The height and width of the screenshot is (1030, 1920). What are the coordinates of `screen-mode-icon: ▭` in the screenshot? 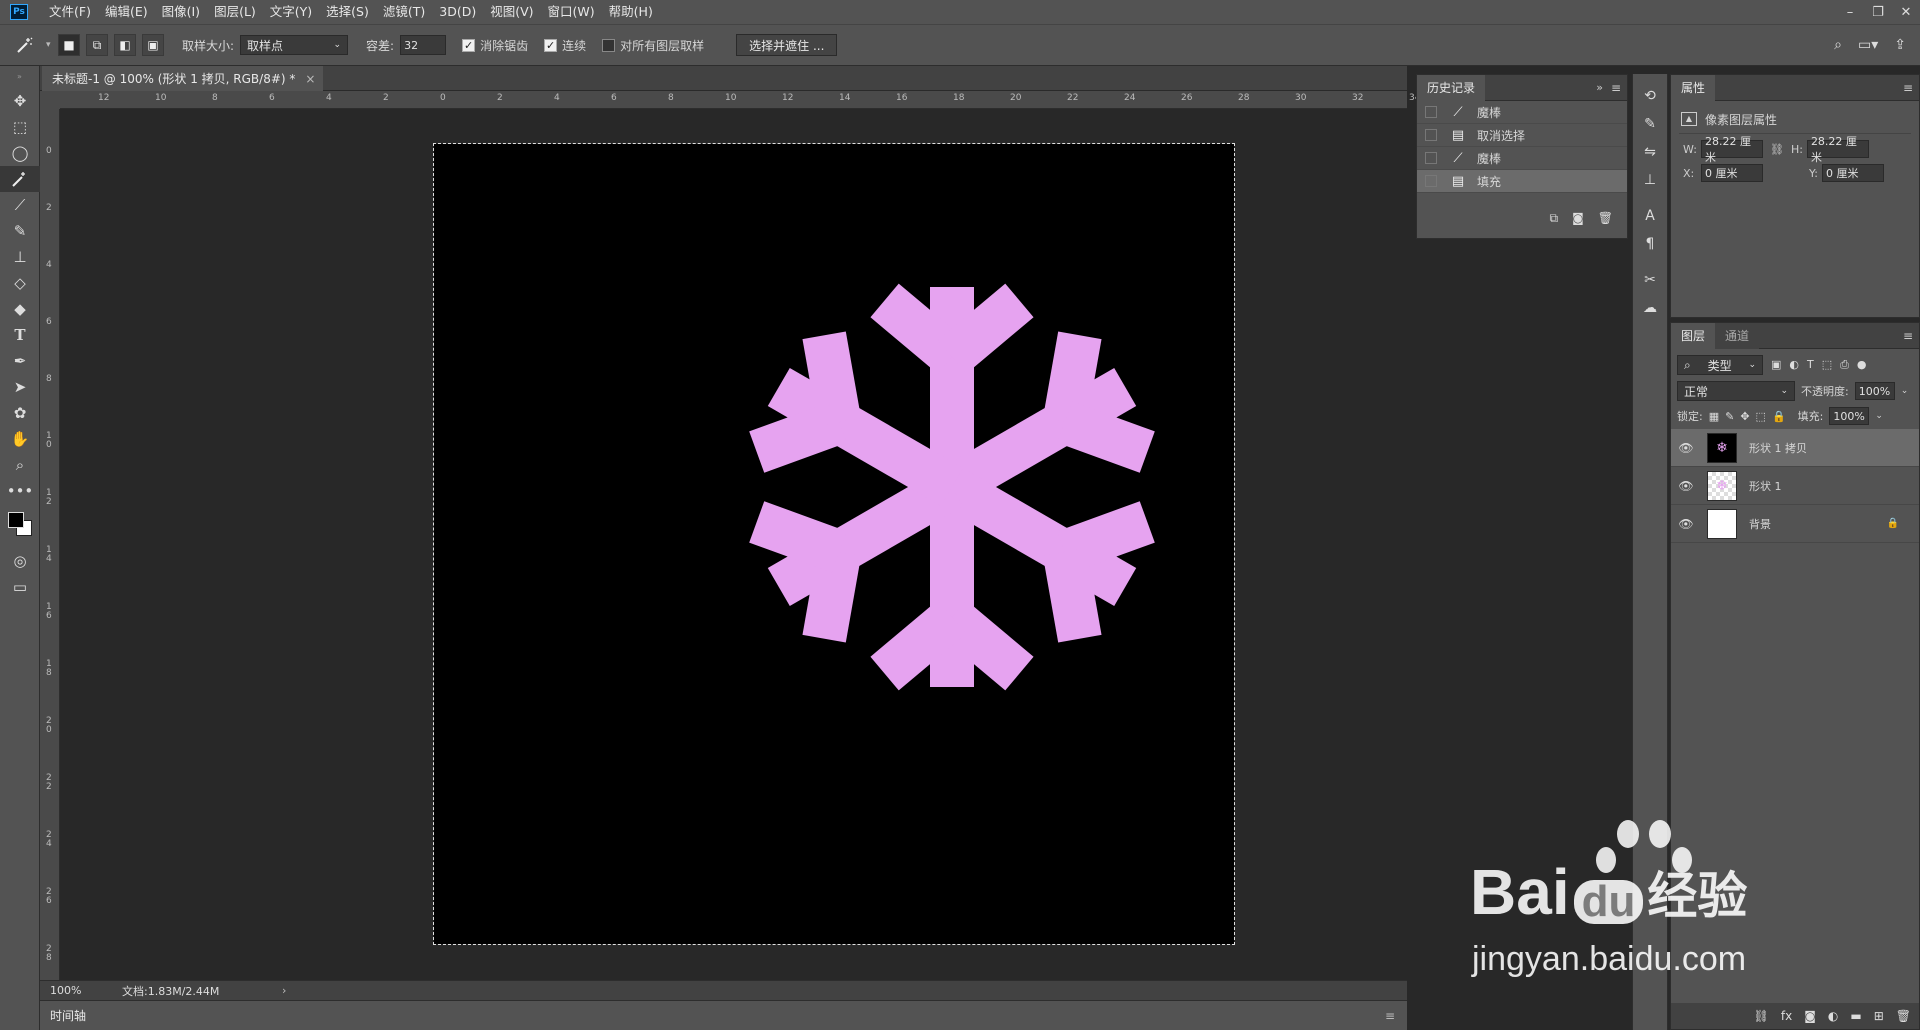 It's located at (20, 587).